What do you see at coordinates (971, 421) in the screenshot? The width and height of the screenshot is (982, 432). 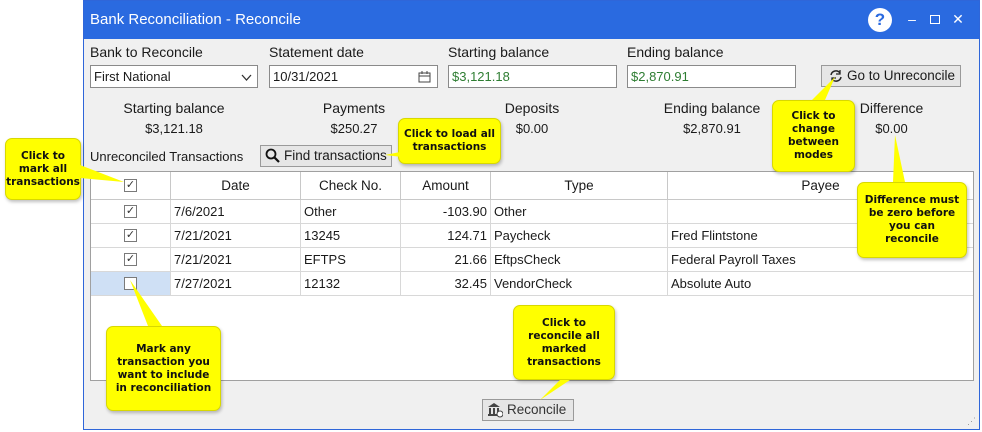 I see `resize-grip: ⋰` at bounding box center [971, 421].